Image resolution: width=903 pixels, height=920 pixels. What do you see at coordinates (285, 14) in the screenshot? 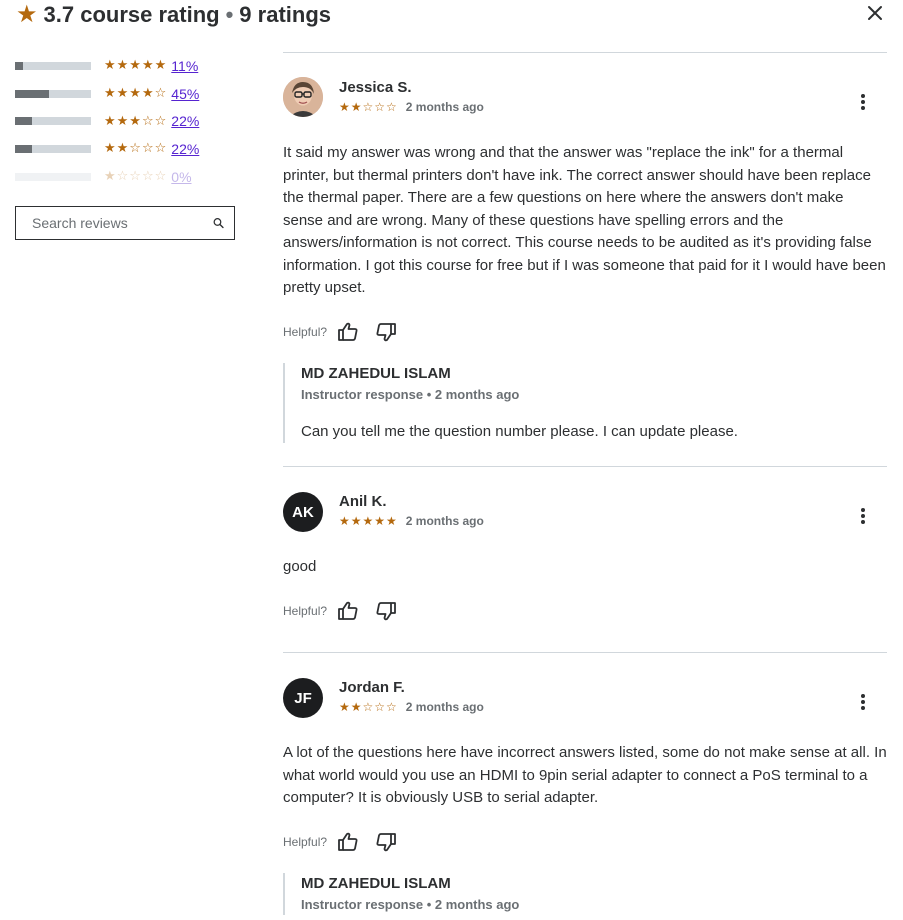
I see `ratings-count: 9 ratings` at bounding box center [285, 14].